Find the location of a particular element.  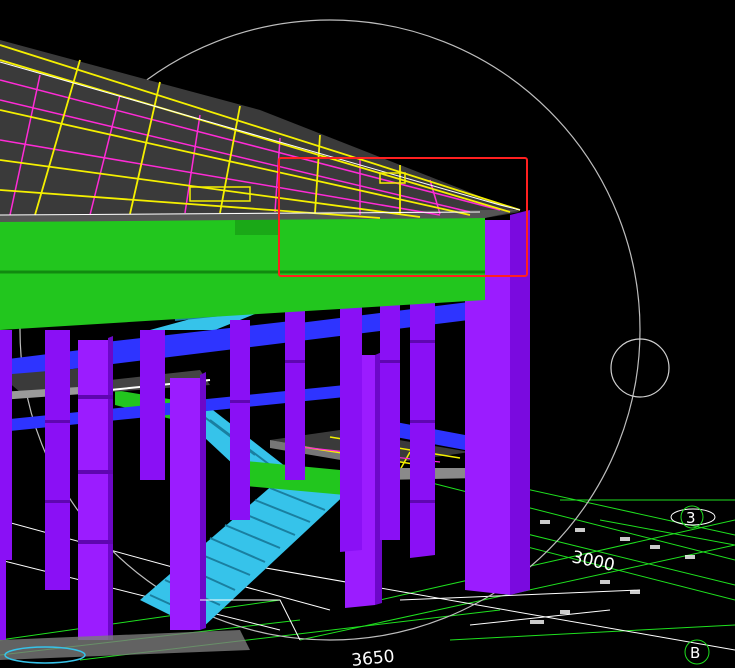

floor-elements-bottom-left is located at coordinates (150, 631).